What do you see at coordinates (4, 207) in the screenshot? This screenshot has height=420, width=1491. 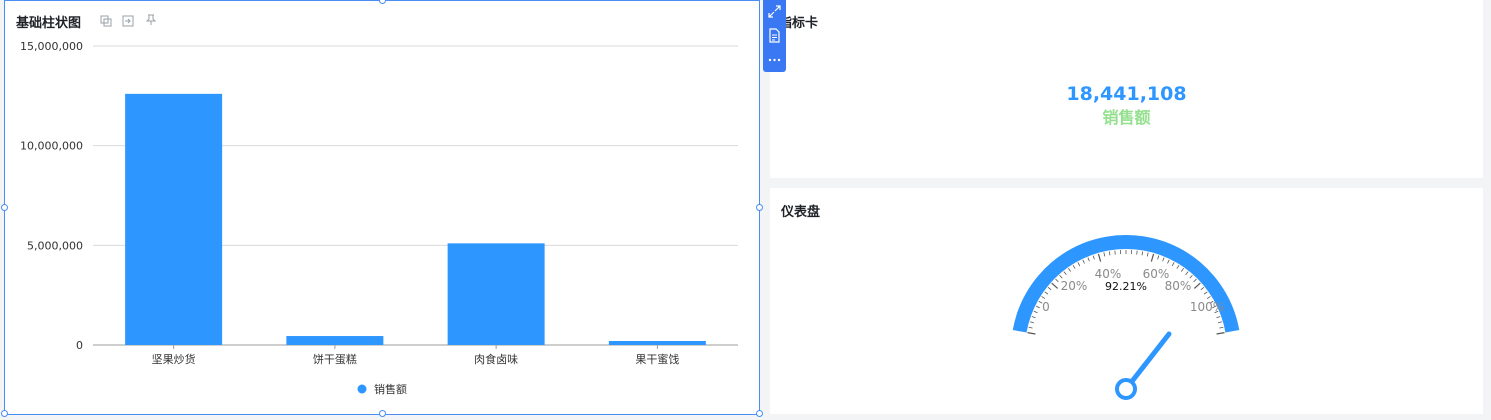 I see `resize-handle-left` at bounding box center [4, 207].